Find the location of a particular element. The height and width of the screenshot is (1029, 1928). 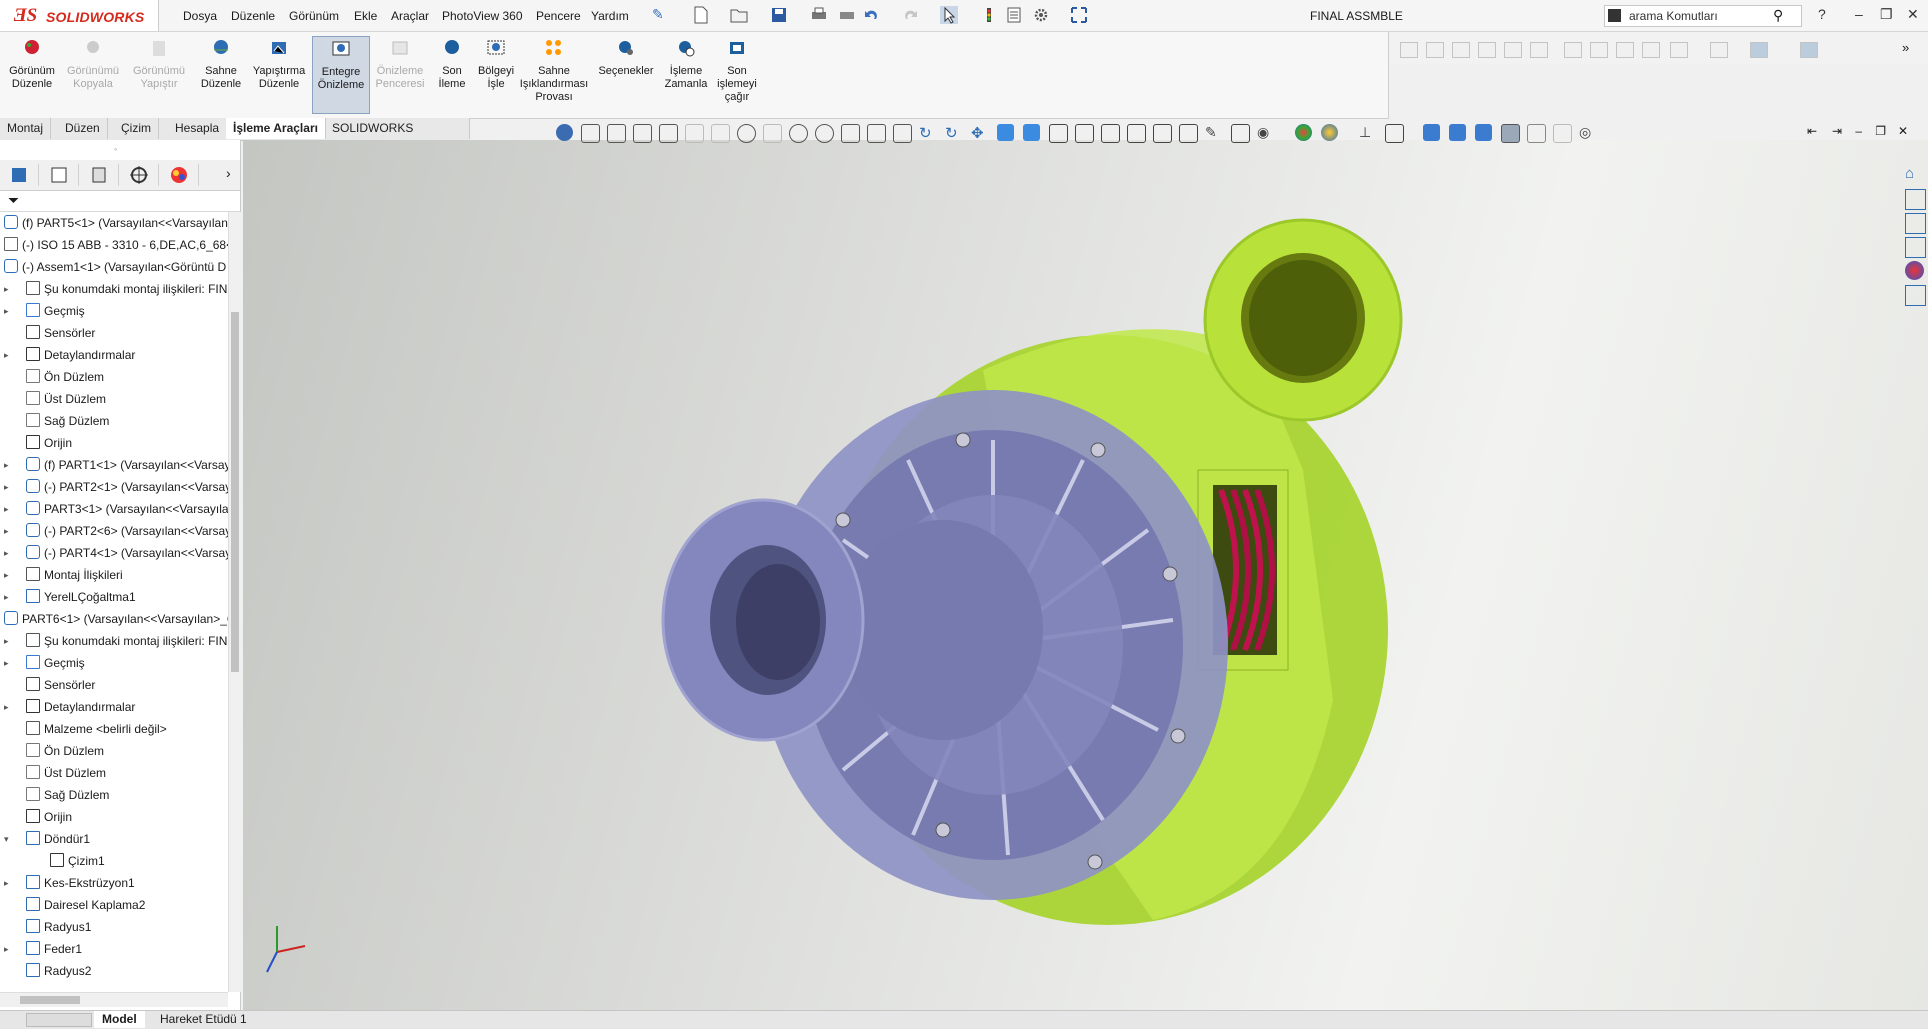

recall-last-render-button: Son işlemeyi çağır is located at coordinates (737, 70).